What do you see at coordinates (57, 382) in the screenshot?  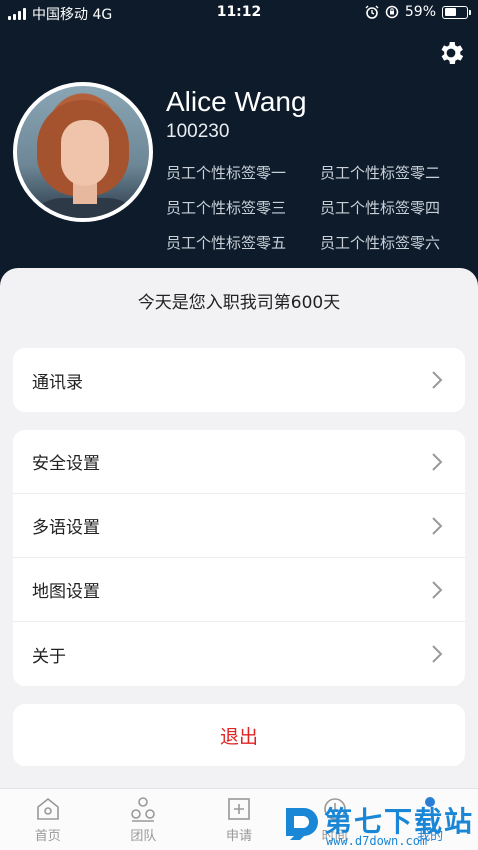 I see `menu-item-label: 通讯录` at bounding box center [57, 382].